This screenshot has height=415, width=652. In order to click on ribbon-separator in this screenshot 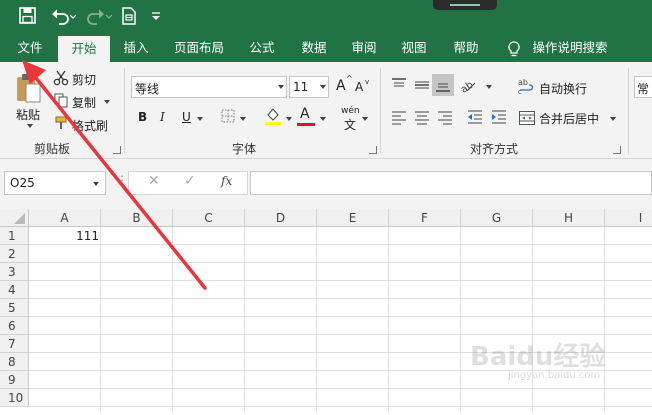, I will do `click(380, 111)`.